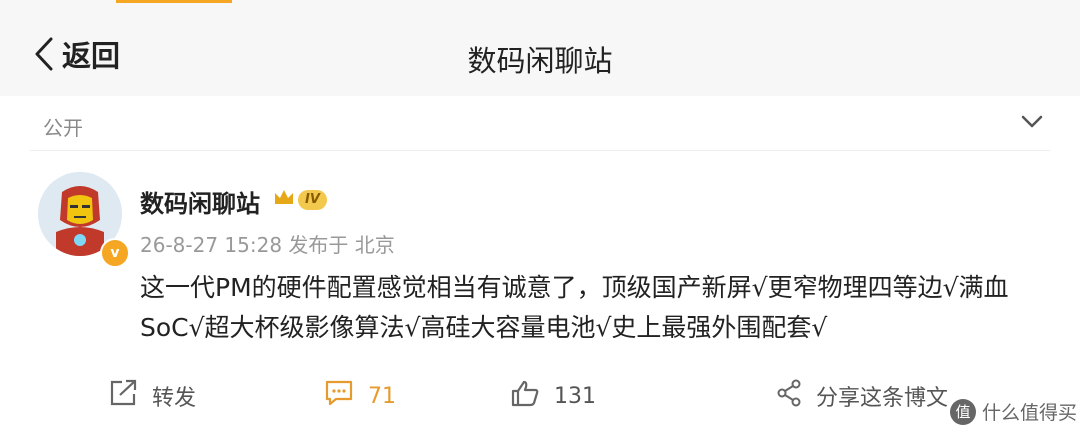 The height and width of the screenshot is (437, 1080). What do you see at coordinates (360, 396) in the screenshot?
I see `comment-button: 71` at bounding box center [360, 396].